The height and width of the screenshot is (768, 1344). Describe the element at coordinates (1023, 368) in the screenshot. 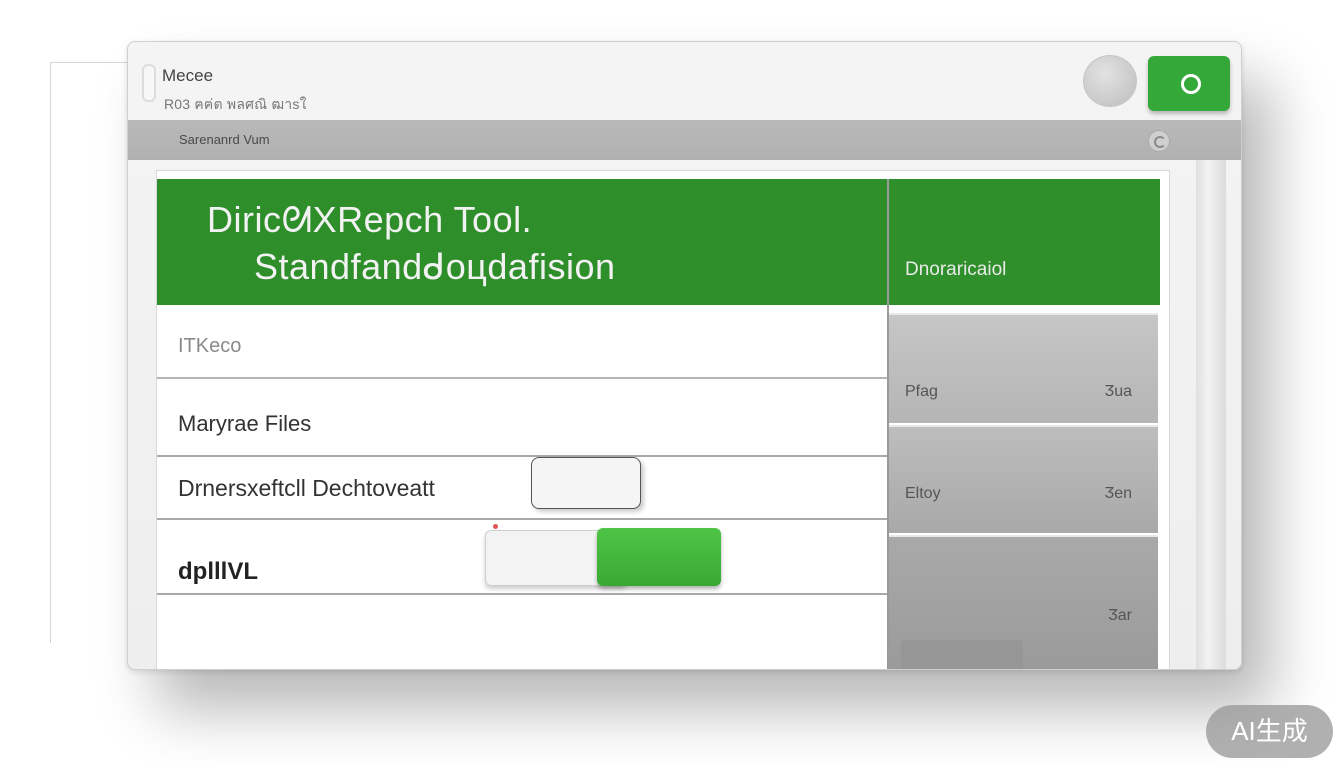

I see `side-card: Pfag Ӡua` at that location.